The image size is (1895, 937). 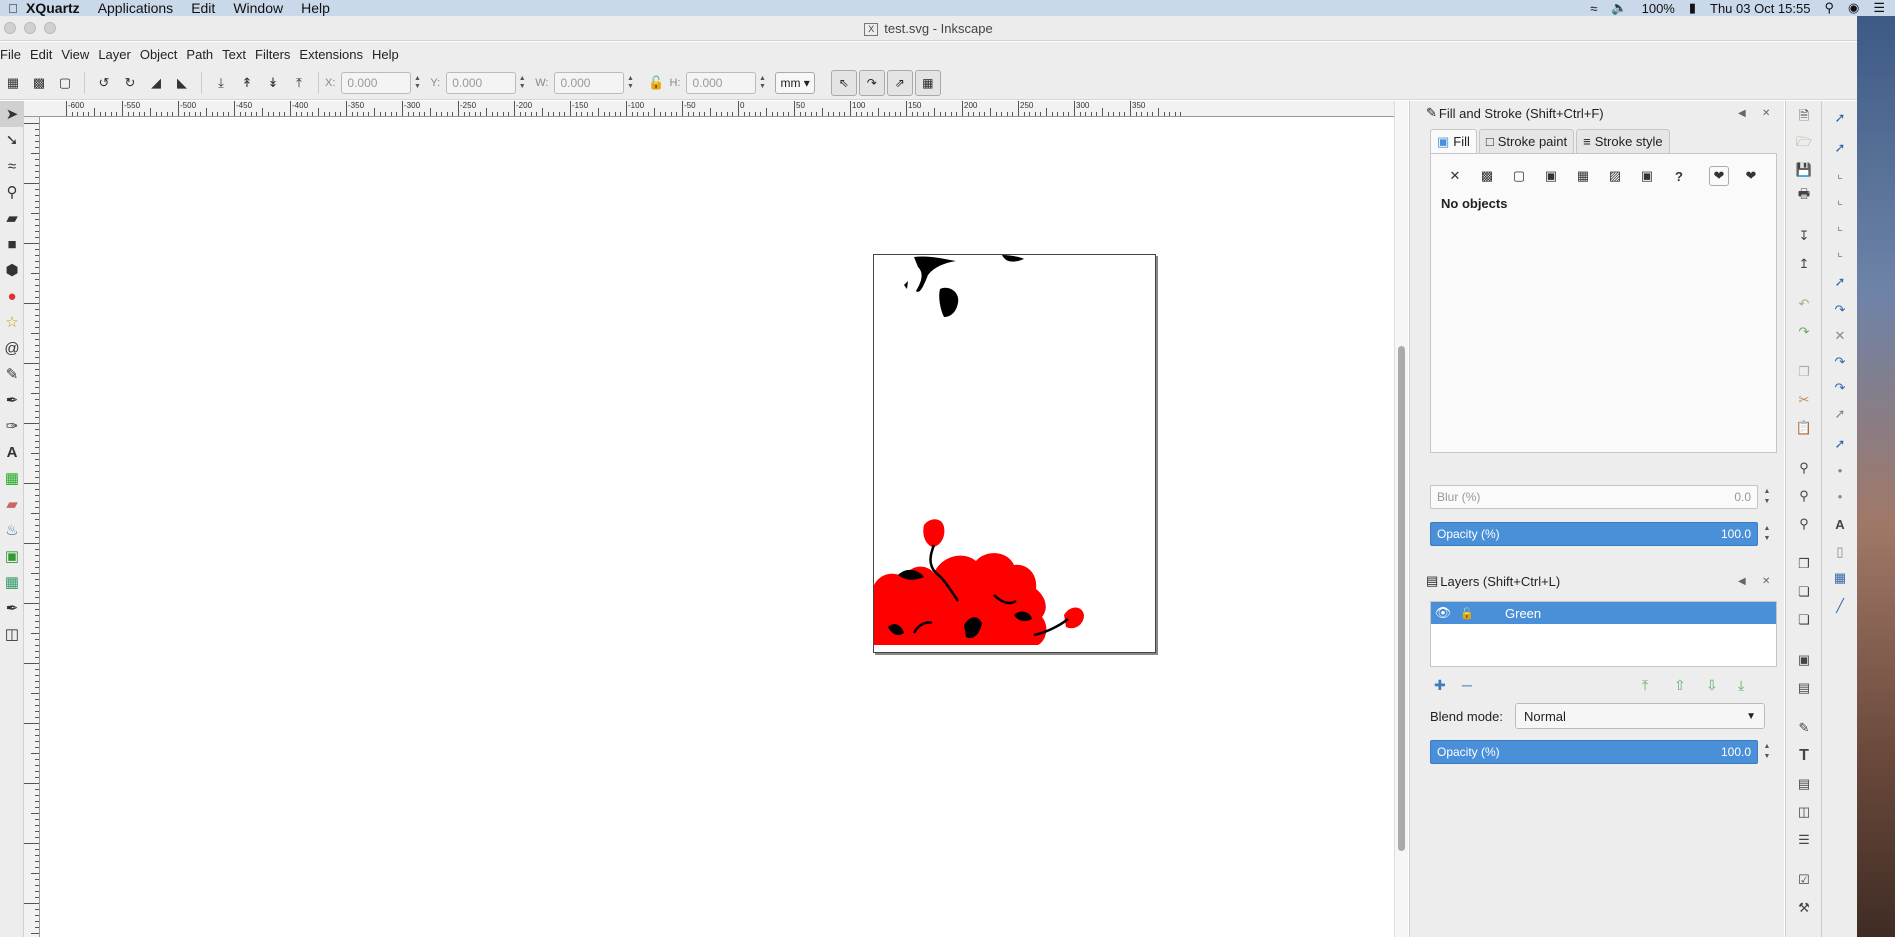 What do you see at coordinates (1526, 141) in the screenshot?
I see `tab-stroke-paint: □ Stroke paint` at bounding box center [1526, 141].